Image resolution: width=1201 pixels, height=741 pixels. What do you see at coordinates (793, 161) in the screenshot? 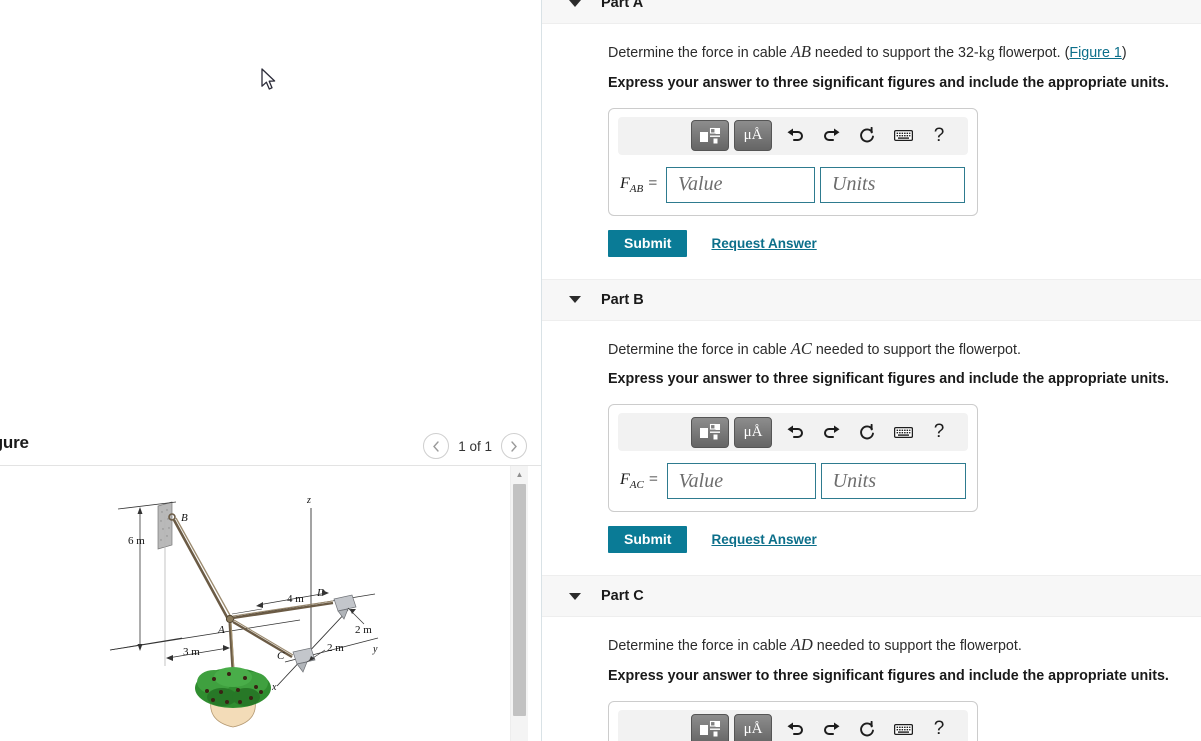
I see `part-a-answer-box: μÅ ? FAB = Value Units` at bounding box center [793, 161].